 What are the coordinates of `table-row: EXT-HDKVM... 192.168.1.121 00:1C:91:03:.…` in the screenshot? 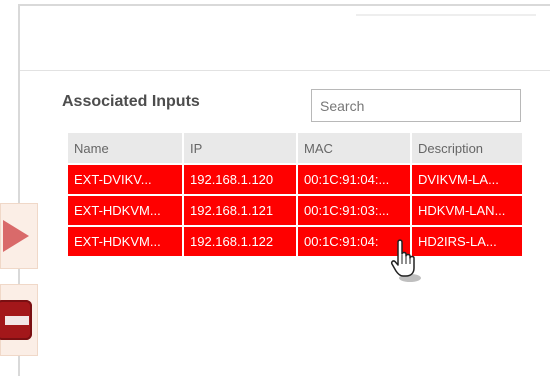 It's located at (295, 210).